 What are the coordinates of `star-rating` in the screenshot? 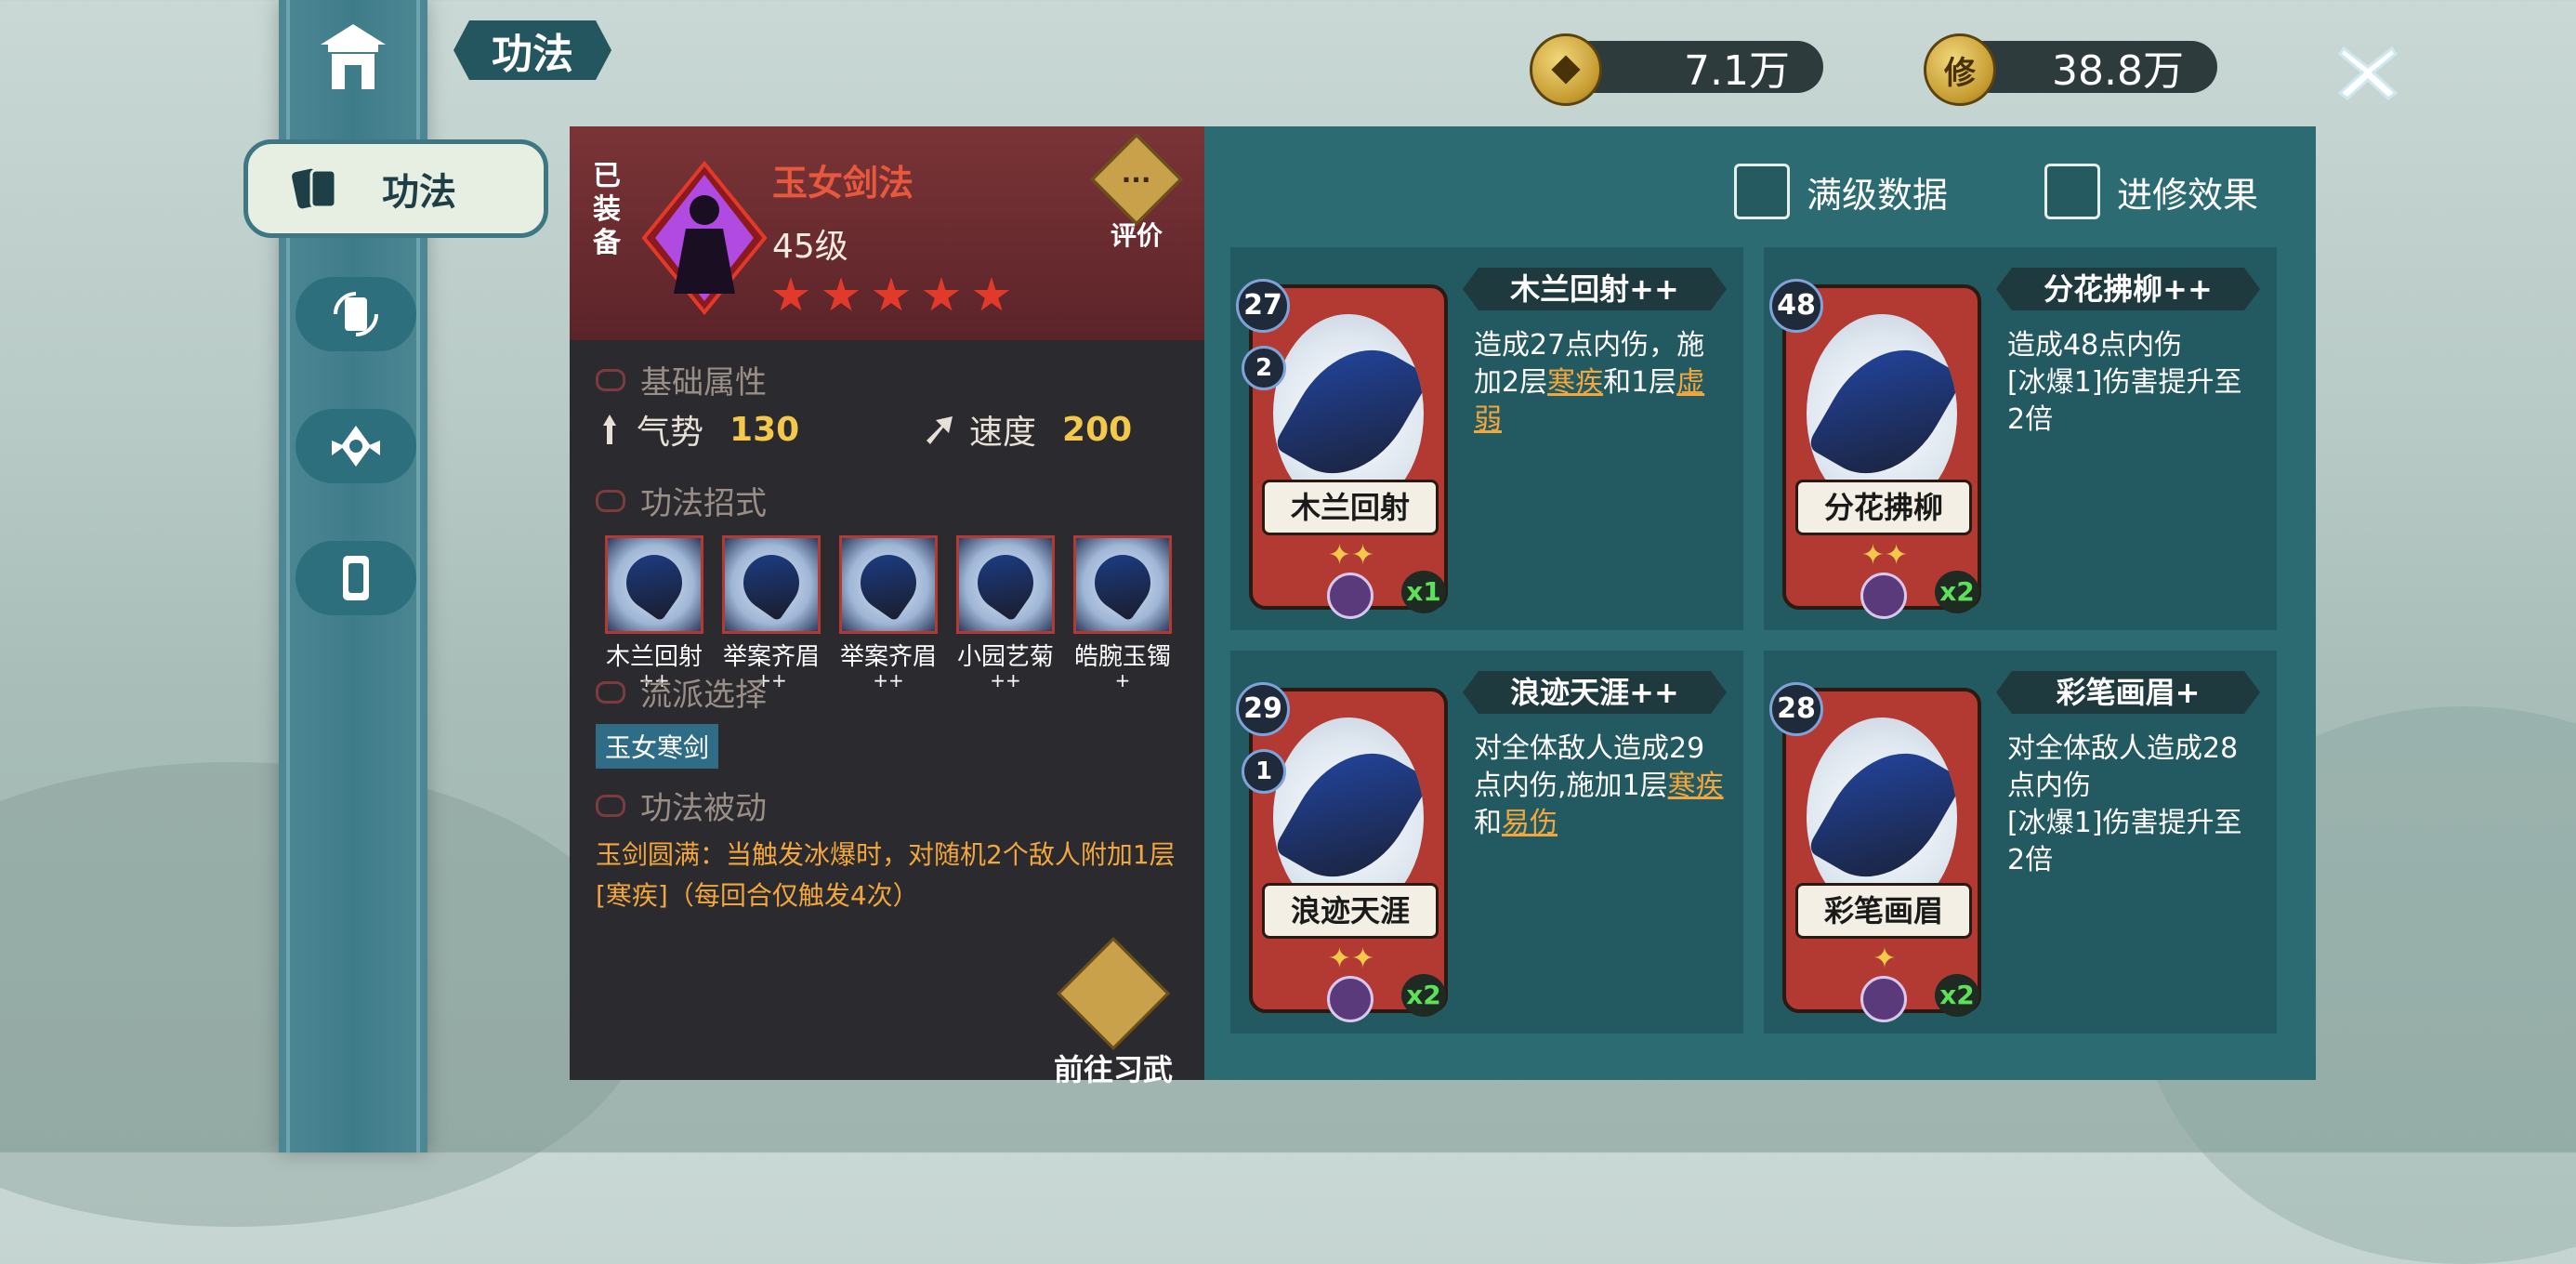 It's located at (891, 295).